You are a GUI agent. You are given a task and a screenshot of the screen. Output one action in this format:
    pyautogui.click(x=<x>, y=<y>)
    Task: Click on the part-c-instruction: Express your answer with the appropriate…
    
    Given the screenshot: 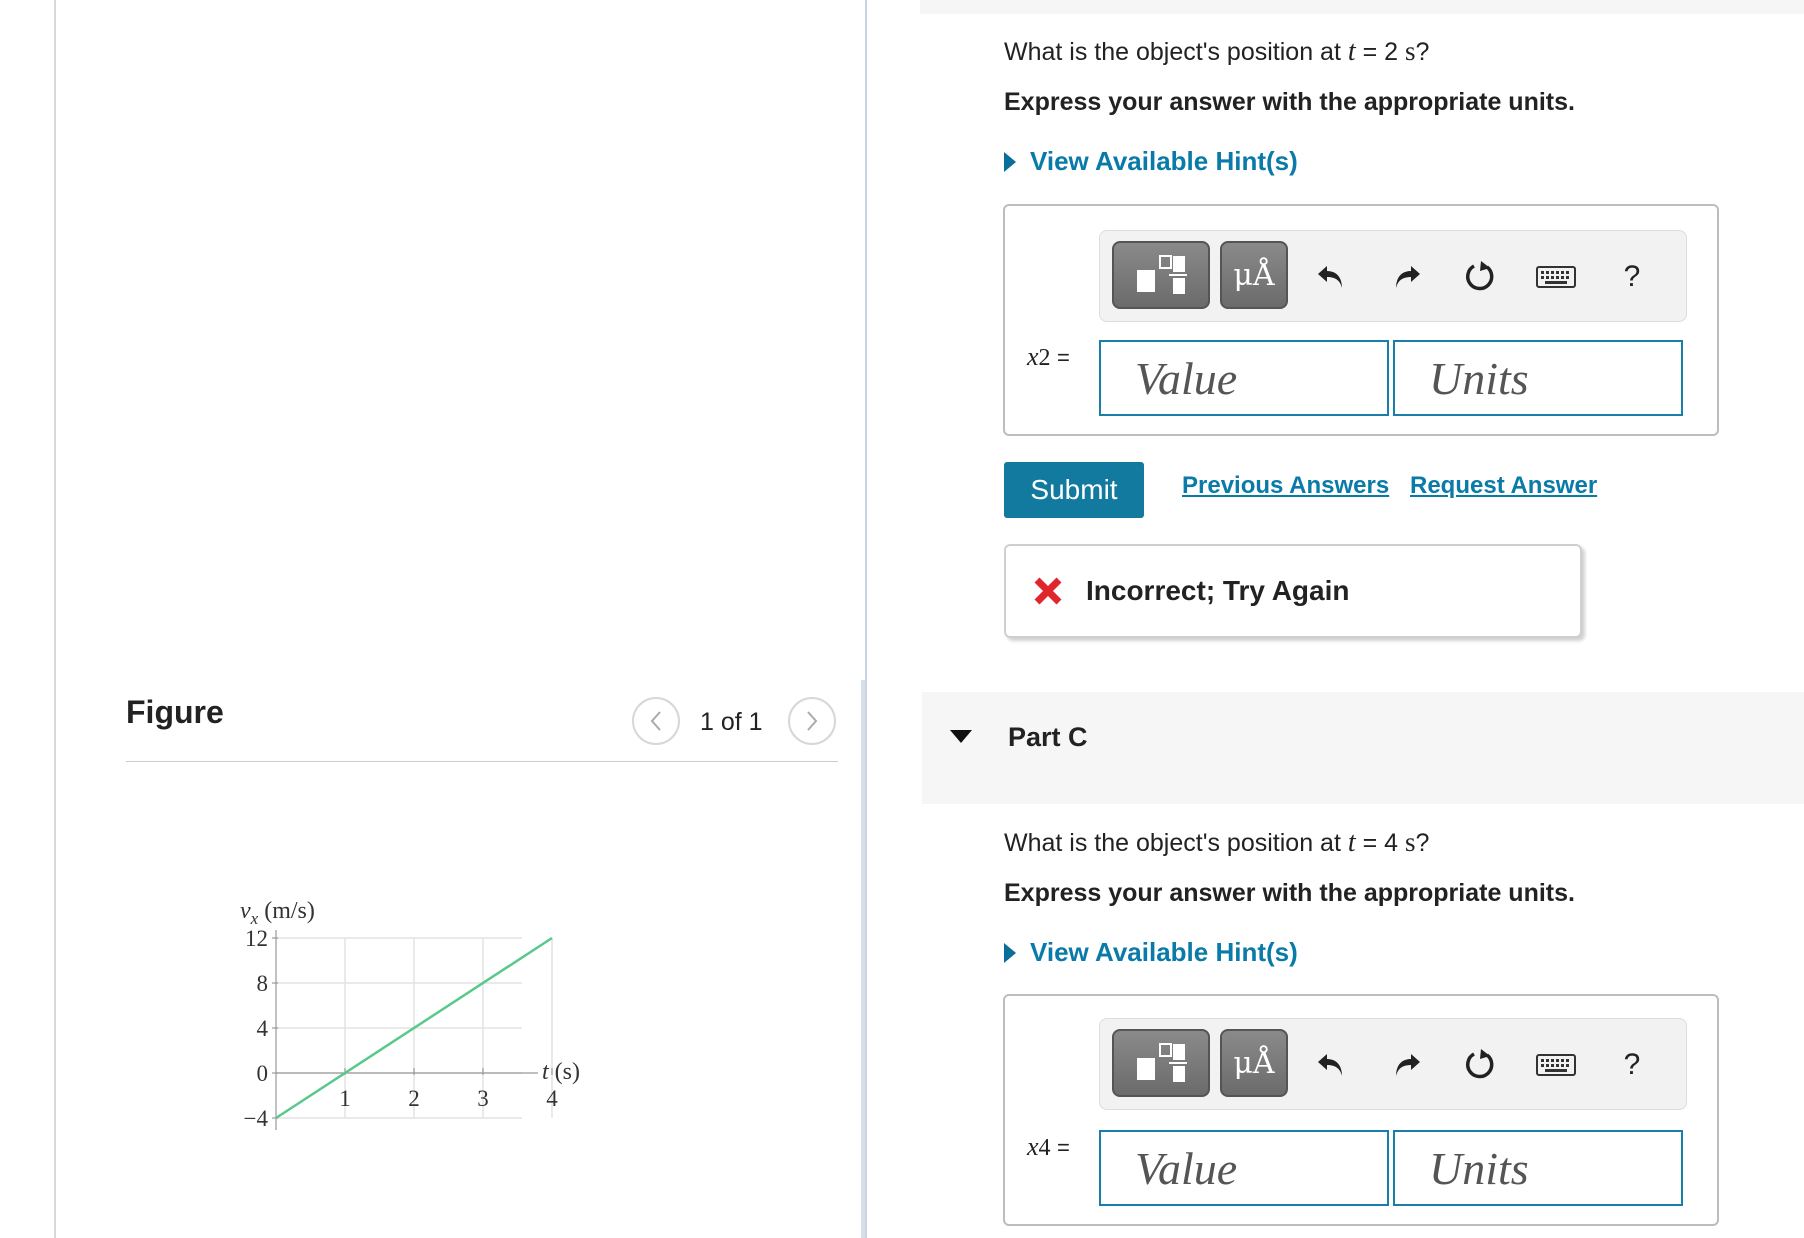 What is the action you would take?
    pyautogui.click(x=1289, y=893)
    